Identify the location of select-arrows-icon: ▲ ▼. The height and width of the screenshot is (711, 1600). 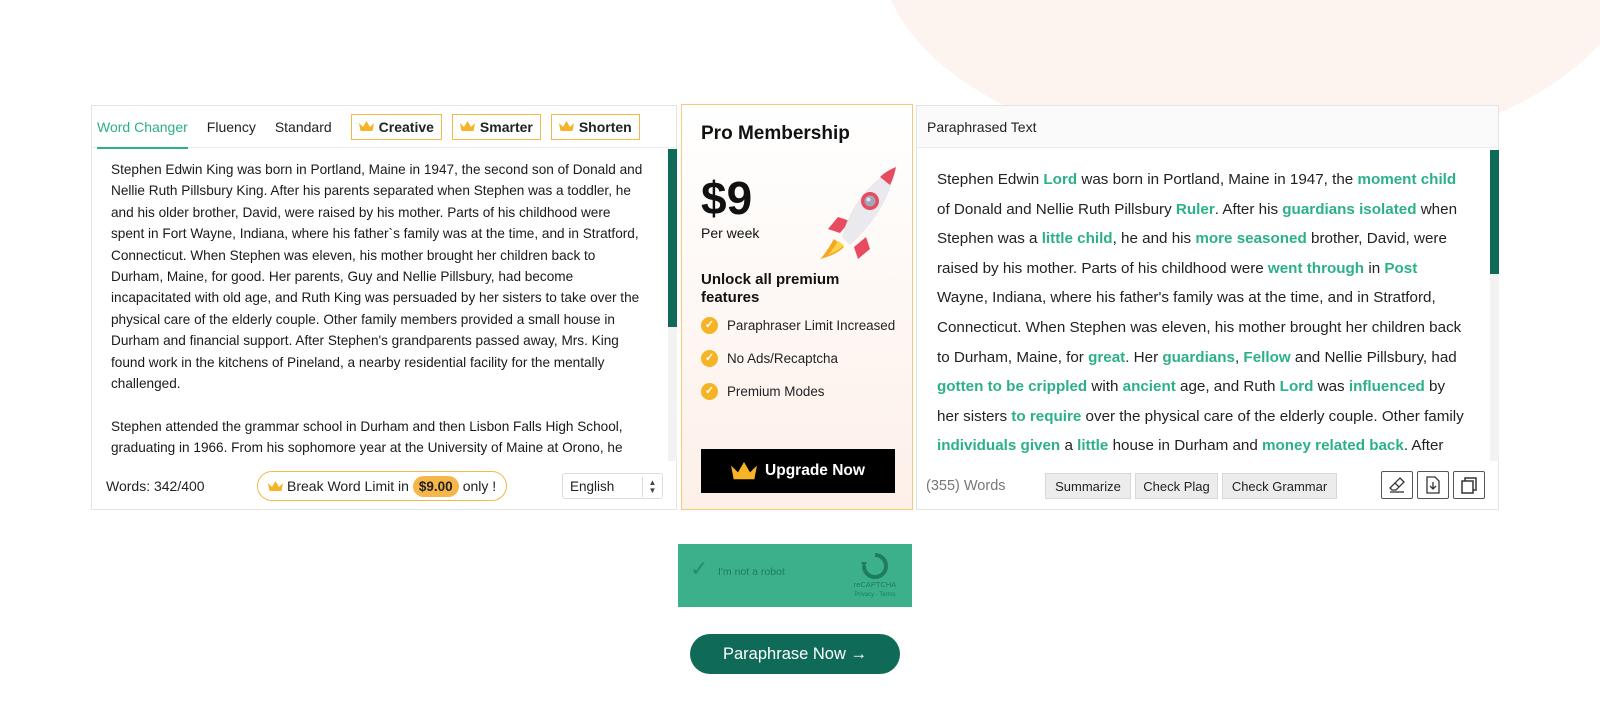
(652, 487).